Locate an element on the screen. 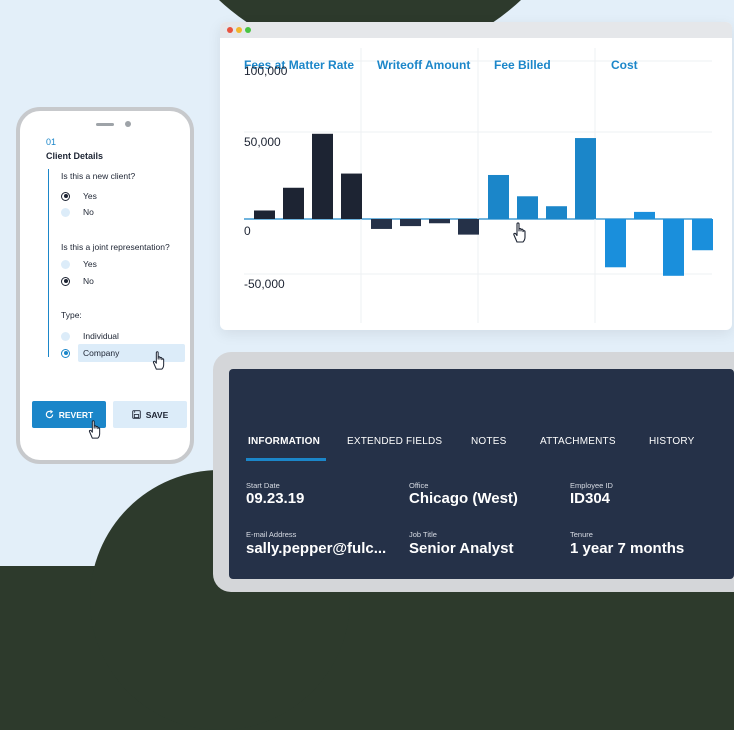 The image size is (734, 730). radio-joint-yes: Yes is located at coordinates (79, 264).